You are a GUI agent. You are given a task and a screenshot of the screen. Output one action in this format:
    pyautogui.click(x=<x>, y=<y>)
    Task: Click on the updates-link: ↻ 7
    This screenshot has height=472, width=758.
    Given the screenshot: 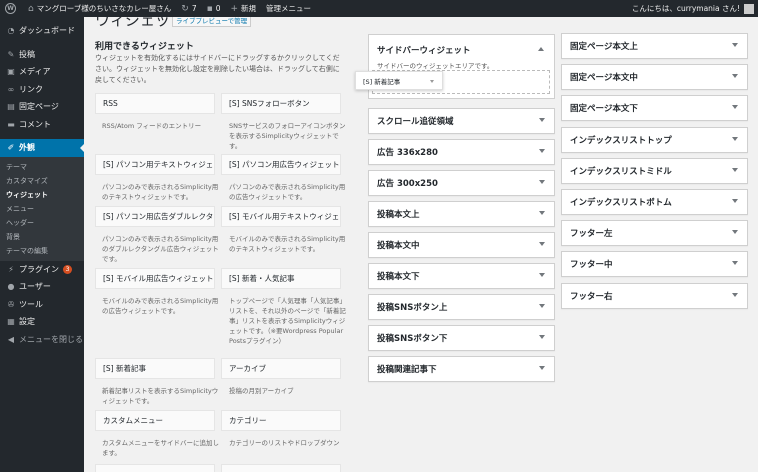 What is the action you would take?
    pyautogui.click(x=188, y=8)
    